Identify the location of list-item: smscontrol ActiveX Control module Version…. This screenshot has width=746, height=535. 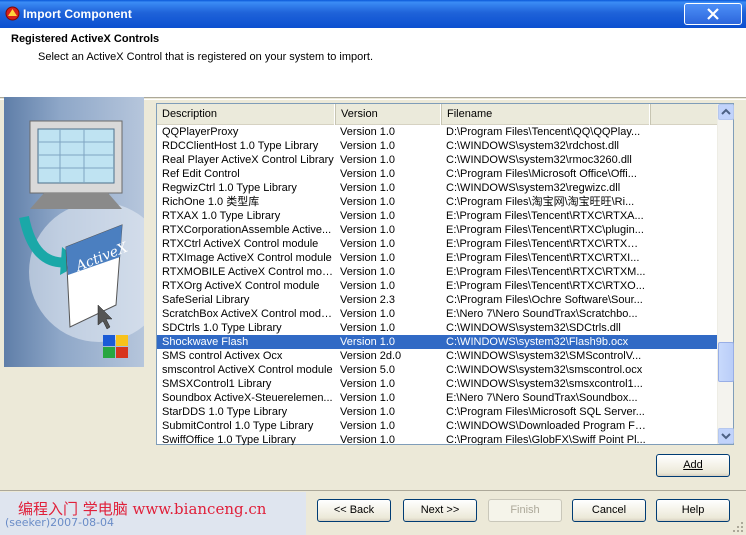
(437, 370).